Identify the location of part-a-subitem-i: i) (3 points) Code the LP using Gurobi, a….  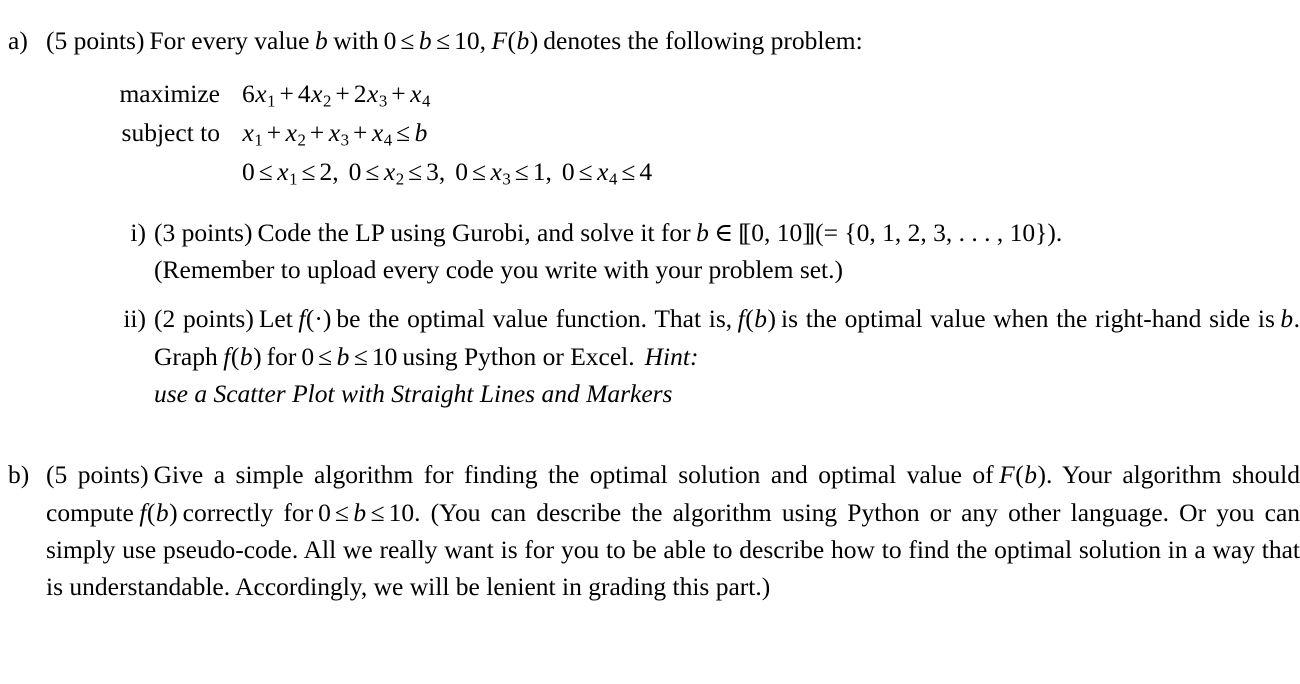
(673, 251).